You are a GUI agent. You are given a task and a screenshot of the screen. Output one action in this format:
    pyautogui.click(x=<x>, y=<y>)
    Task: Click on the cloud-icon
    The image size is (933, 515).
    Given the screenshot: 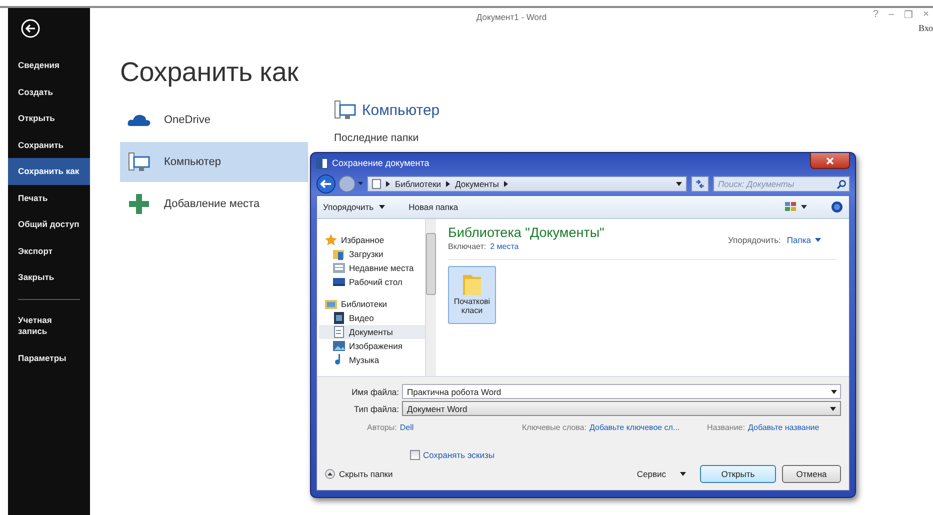 What is the action you would take?
    pyautogui.click(x=139, y=120)
    